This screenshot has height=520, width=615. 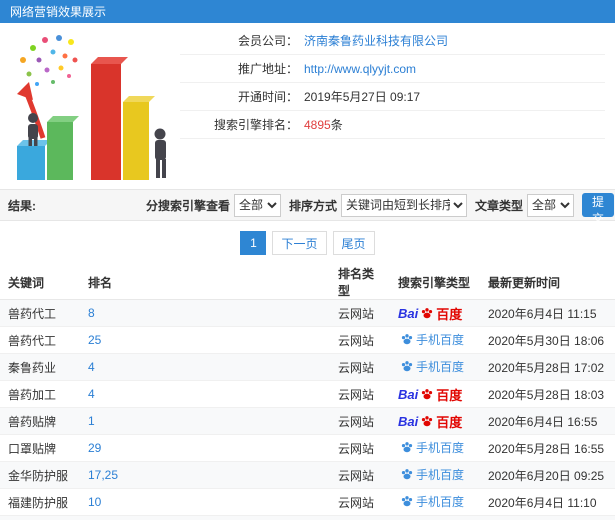 I want to click on page-1-button: 1, so click(x=253, y=243).